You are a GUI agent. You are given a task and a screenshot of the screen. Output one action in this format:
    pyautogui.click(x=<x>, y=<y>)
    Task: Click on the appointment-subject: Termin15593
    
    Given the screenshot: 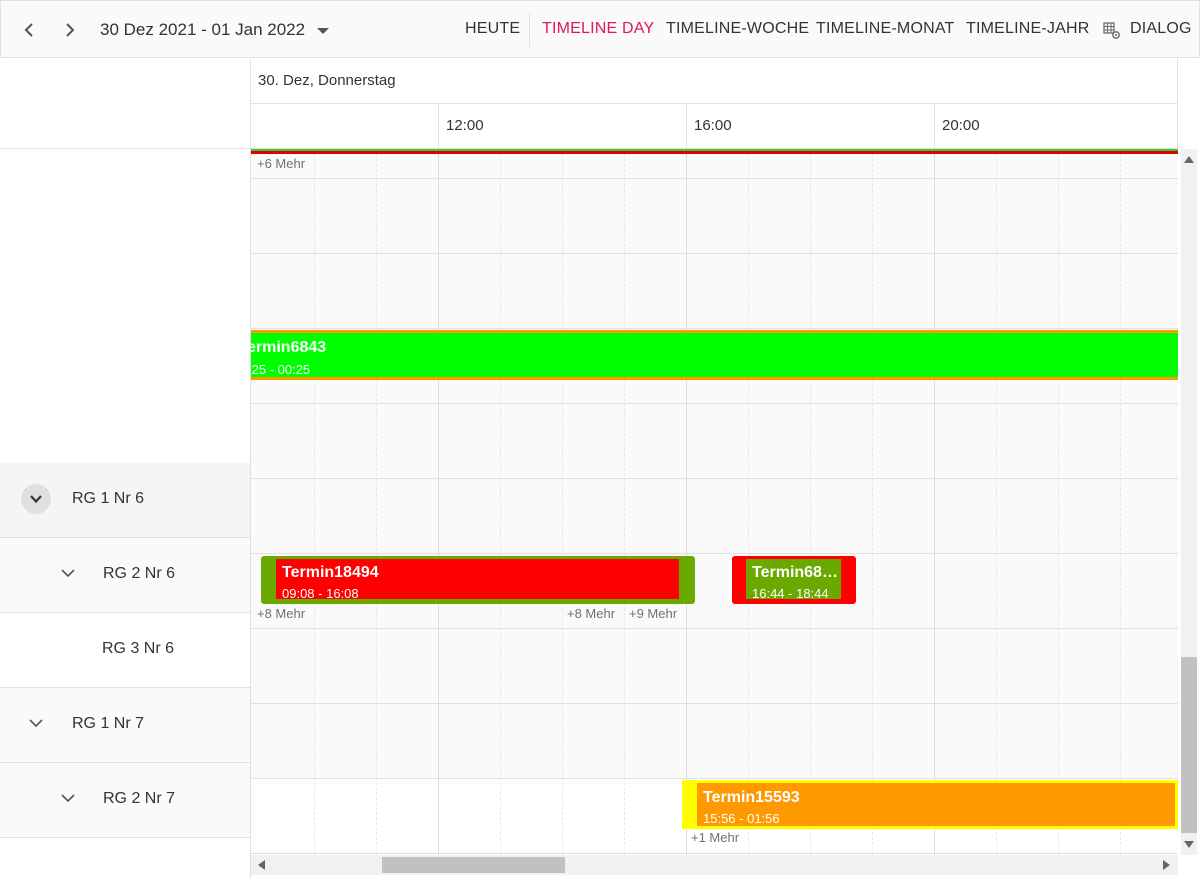 What is the action you would take?
    pyautogui.click(x=751, y=797)
    